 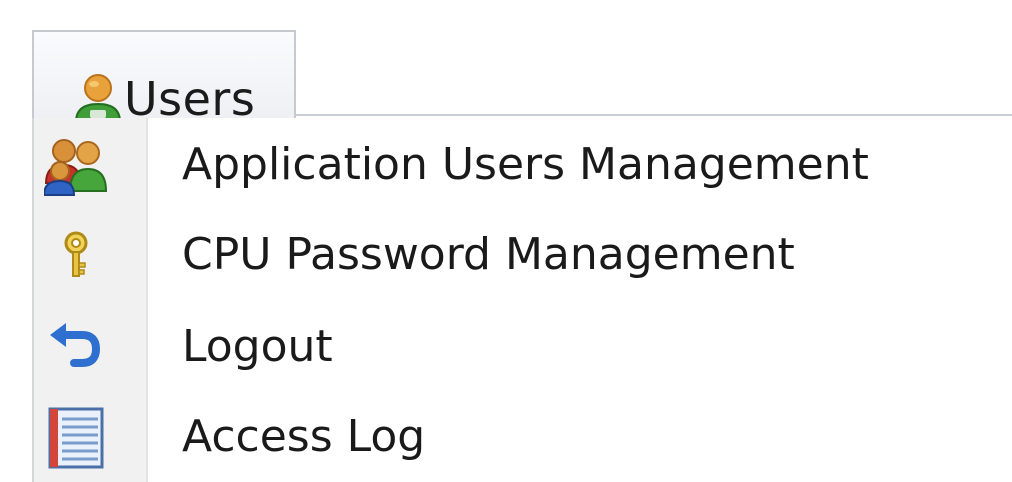 What do you see at coordinates (654, 115) in the screenshot?
I see `menu-bar-divider` at bounding box center [654, 115].